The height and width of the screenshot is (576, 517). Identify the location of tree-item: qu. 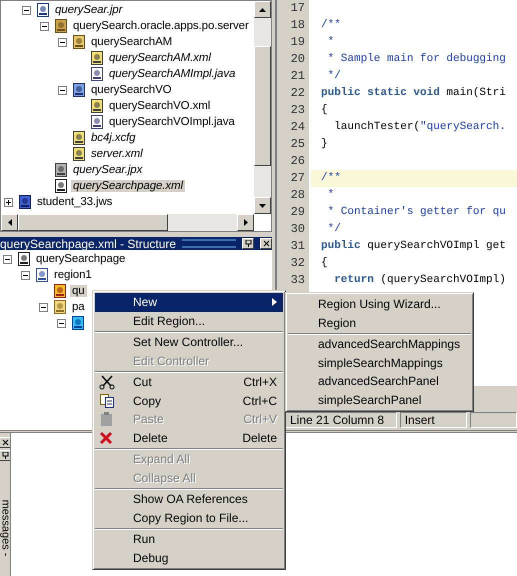
(78, 291).